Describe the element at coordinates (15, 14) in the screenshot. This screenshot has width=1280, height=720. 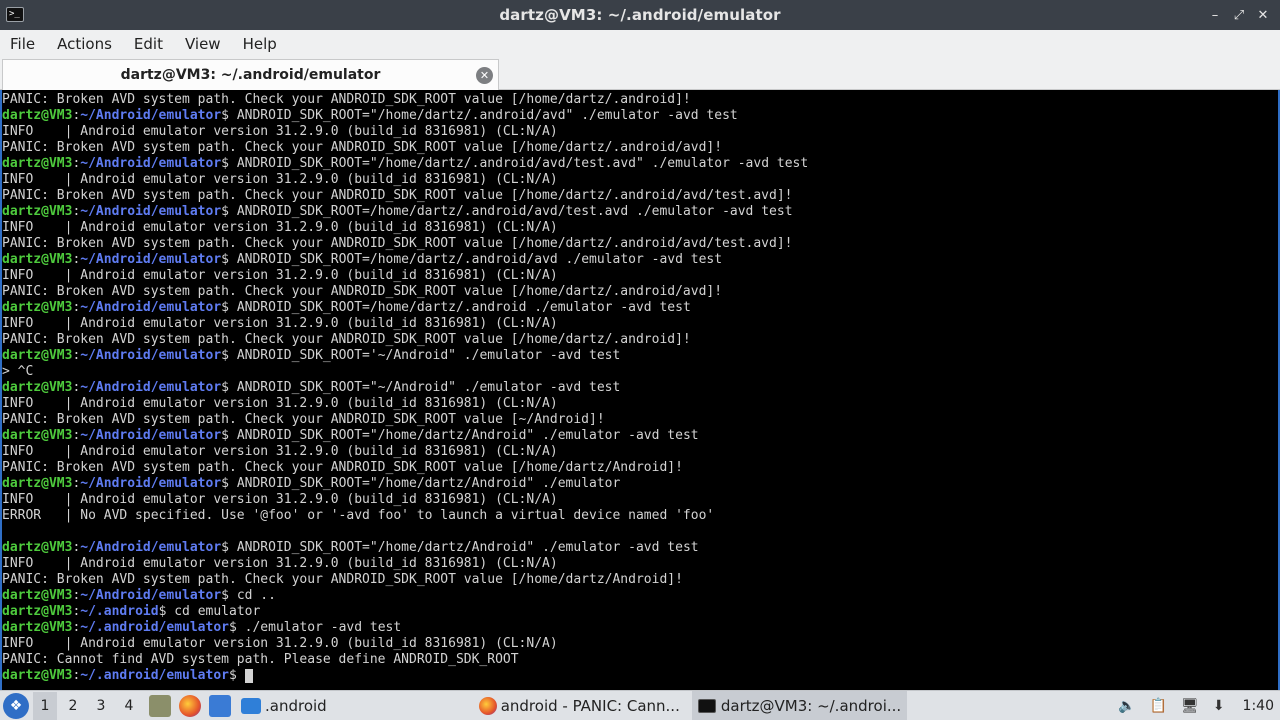
I see `terminal-app-icon: >_` at that location.